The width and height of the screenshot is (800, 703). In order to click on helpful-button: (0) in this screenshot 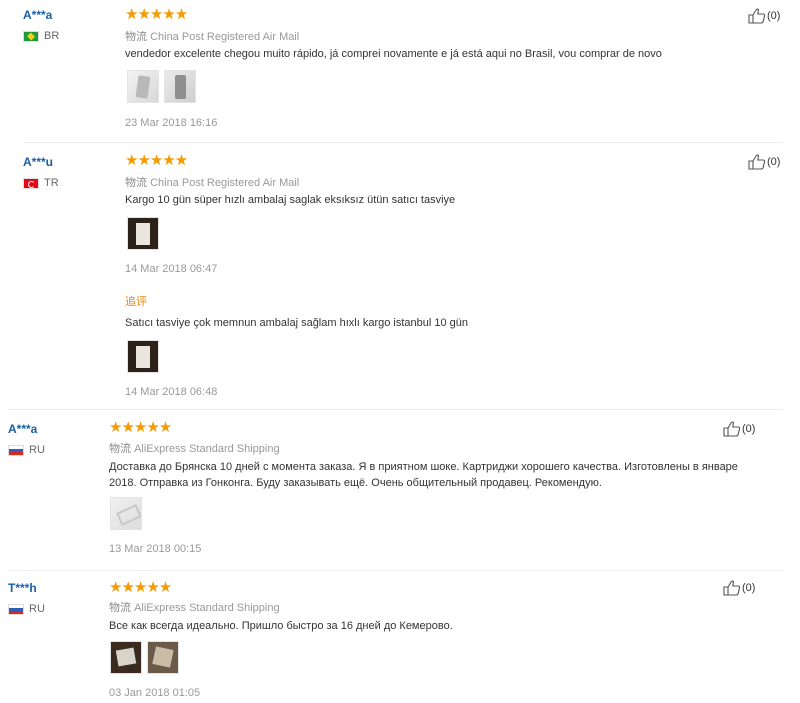, I will do `click(739, 588)`.